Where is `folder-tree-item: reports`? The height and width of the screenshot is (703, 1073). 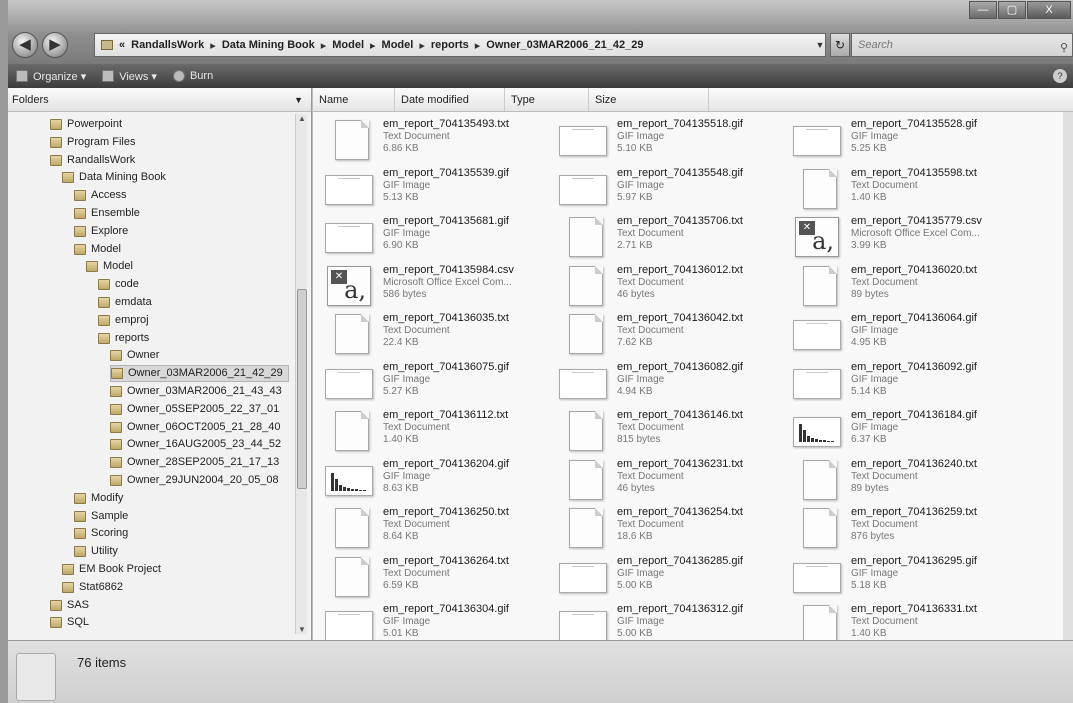 folder-tree-item: reports is located at coordinates (123, 338).